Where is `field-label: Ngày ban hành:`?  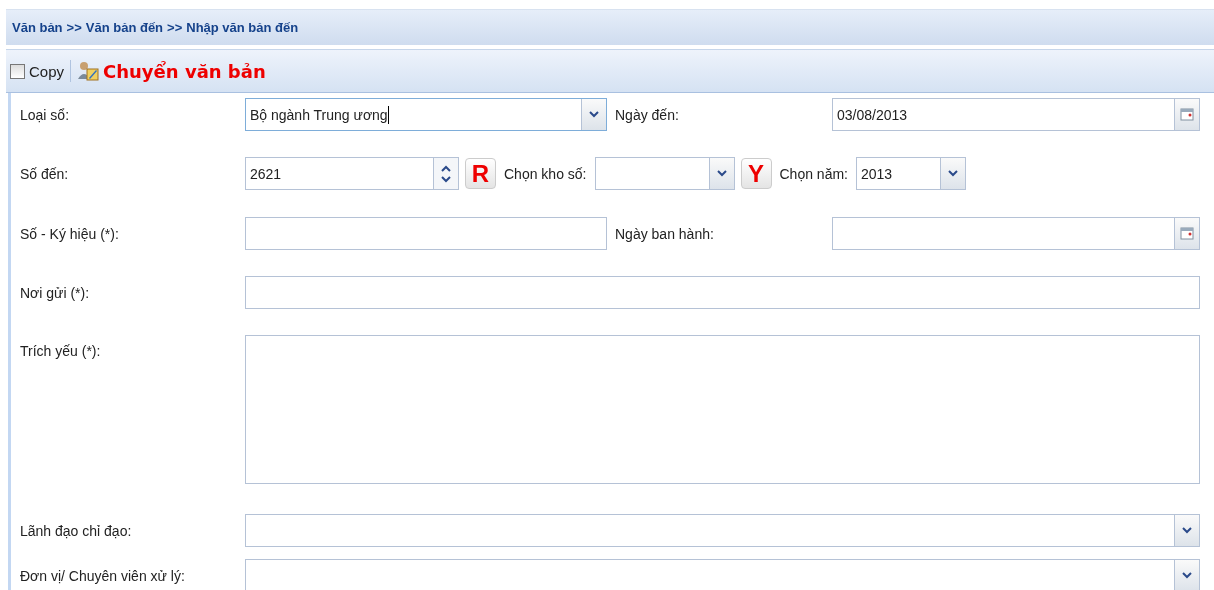 field-label: Ngày ban hành: is located at coordinates (664, 233).